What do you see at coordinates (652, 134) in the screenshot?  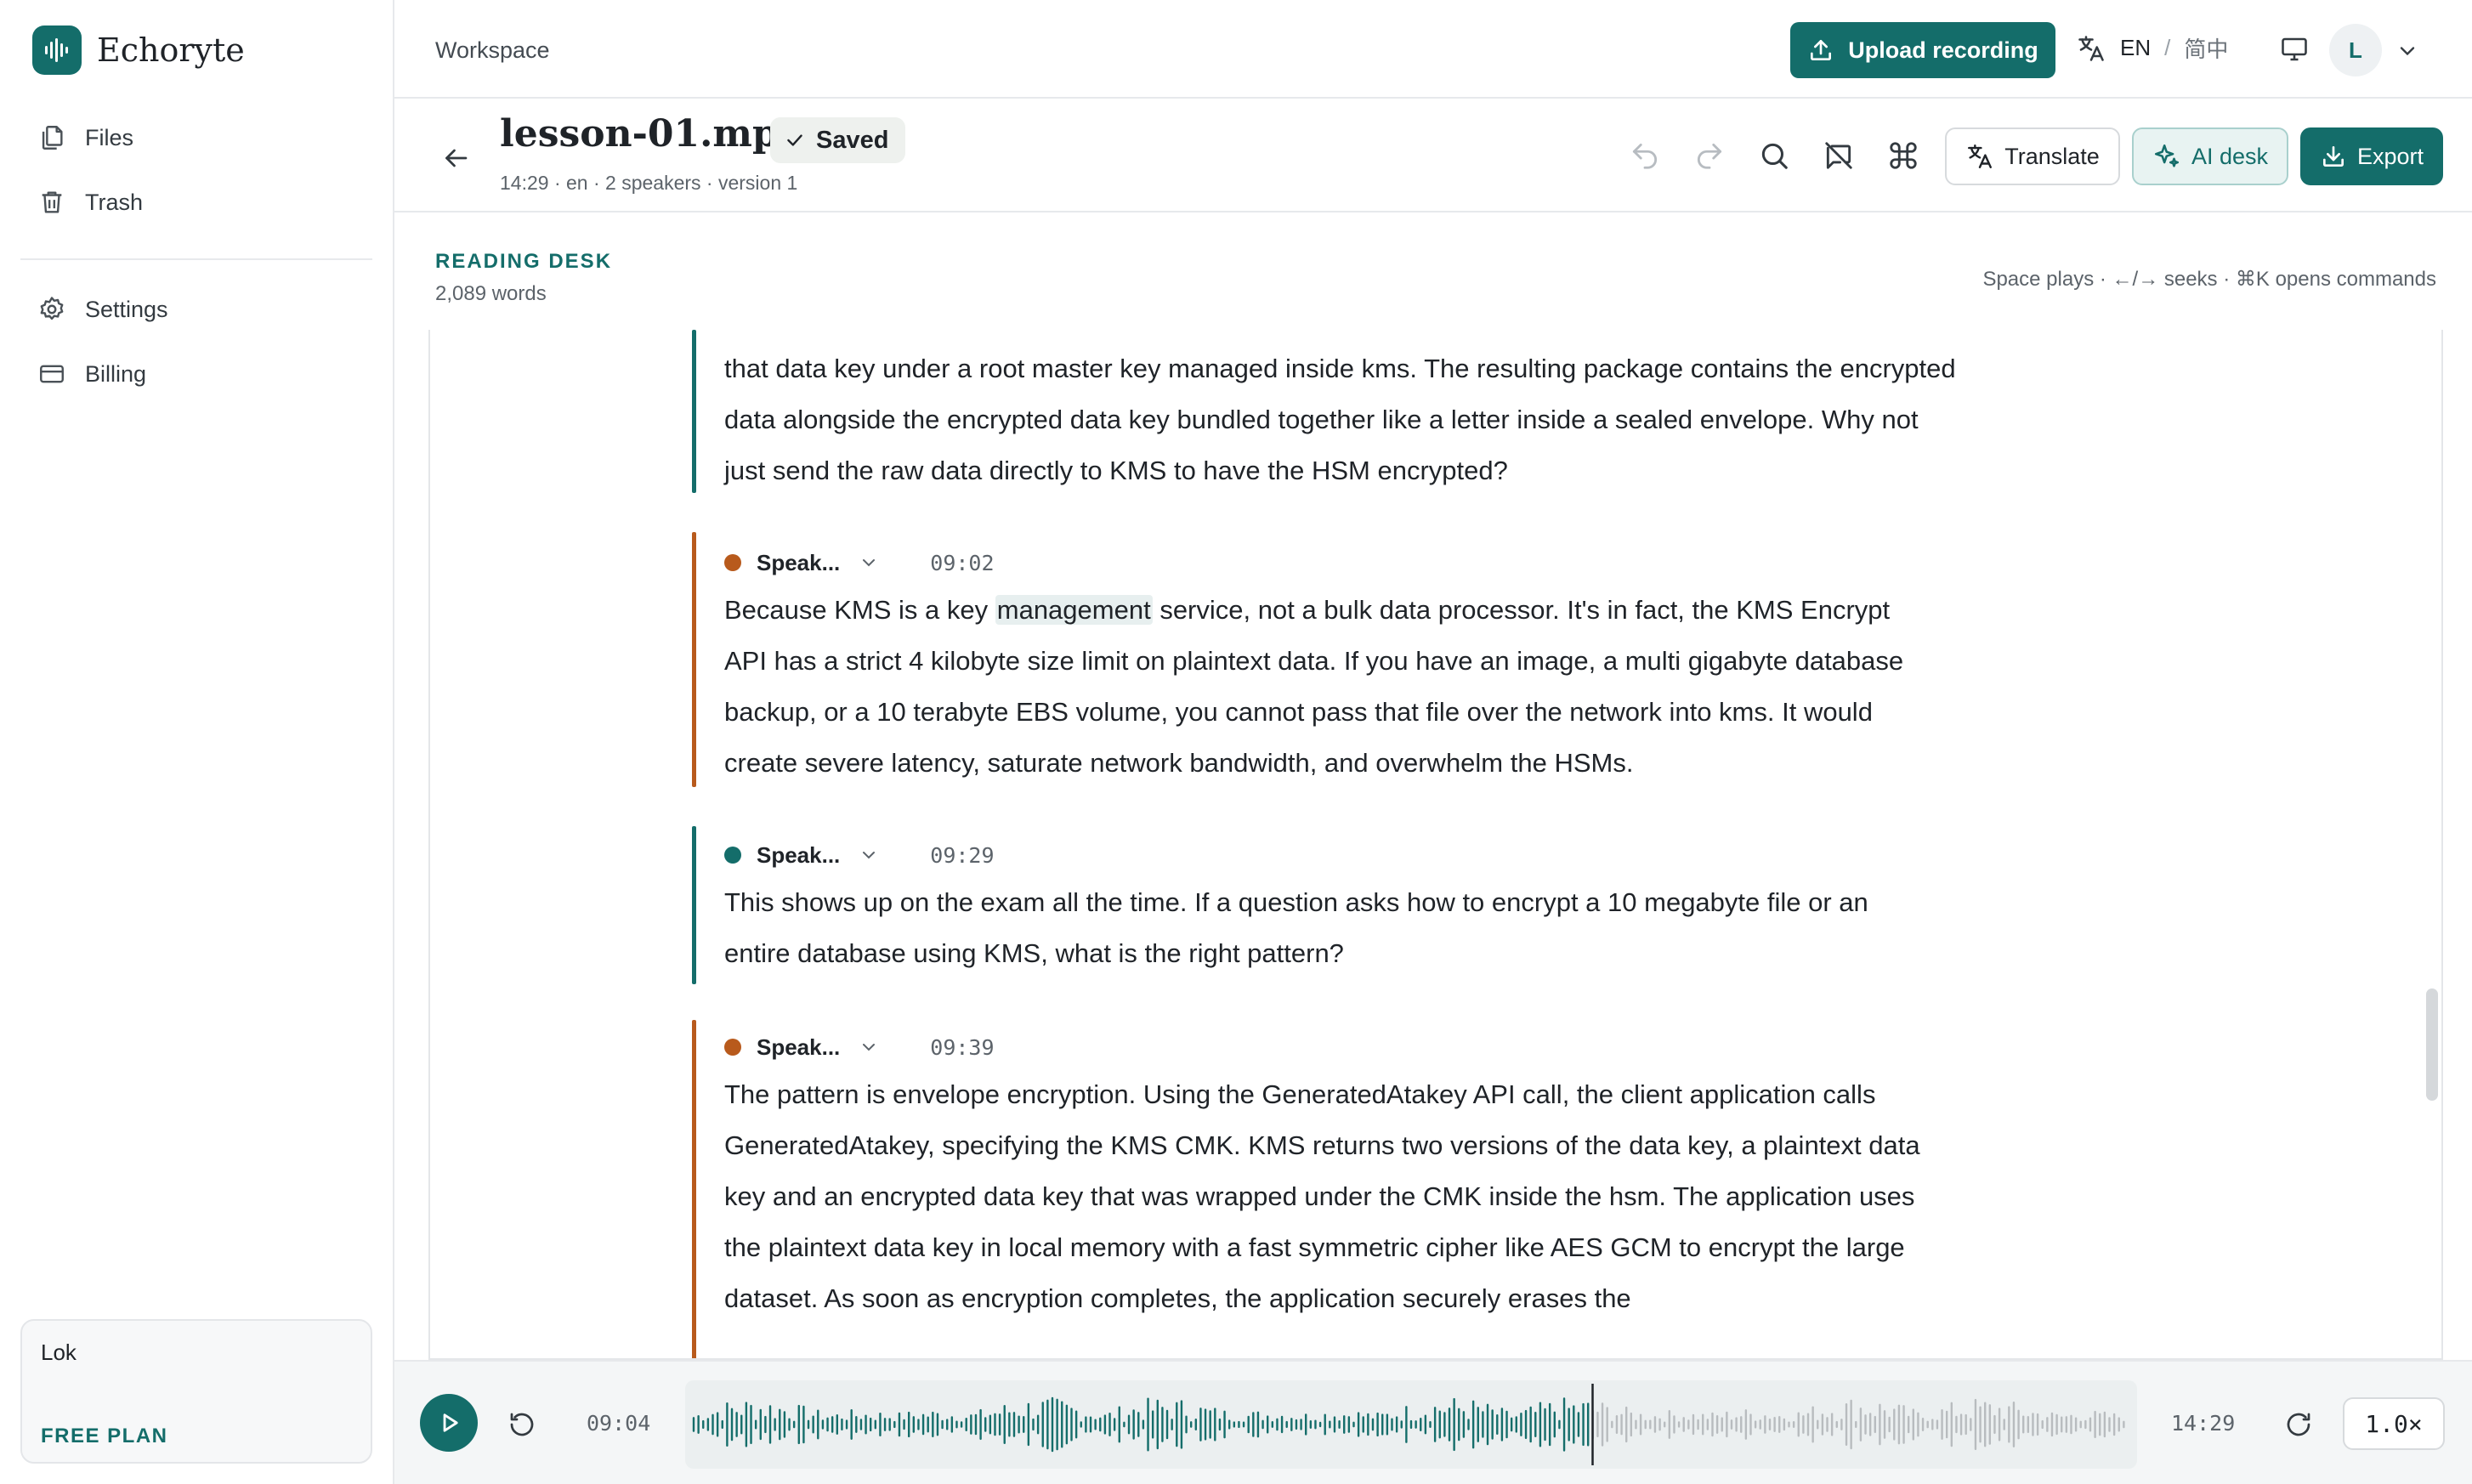 I see `file-title: lesson-01.mp3` at bounding box center [652, 134].